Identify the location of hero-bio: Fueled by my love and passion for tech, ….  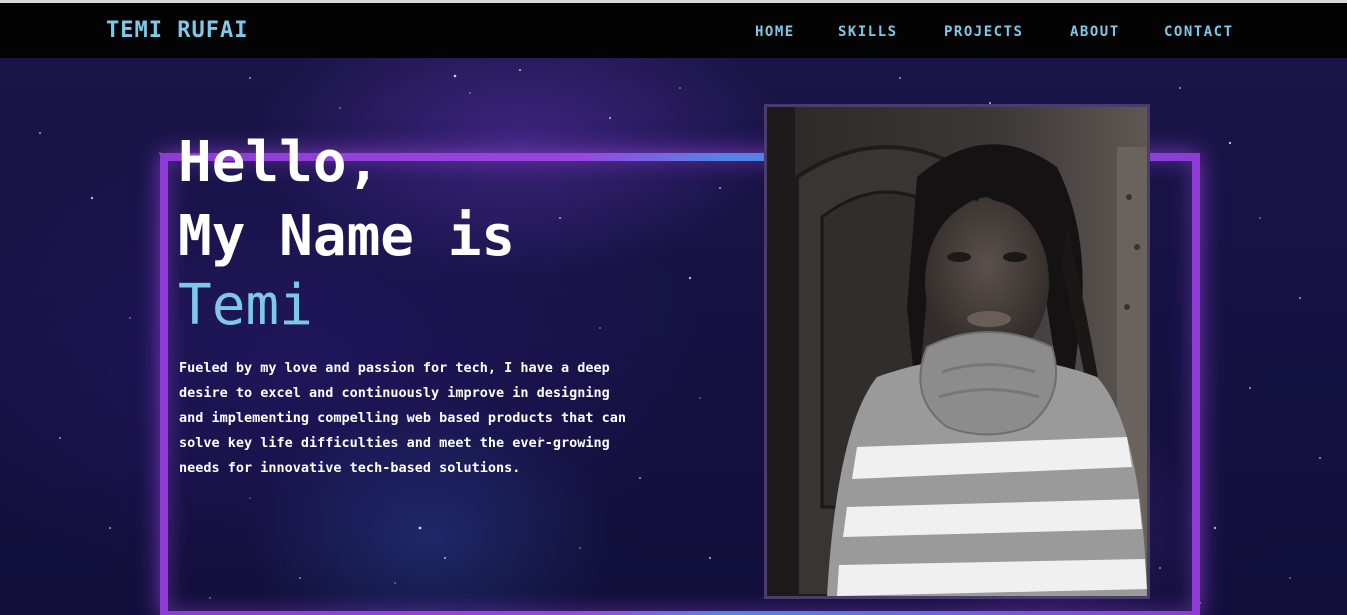
(403, 418).